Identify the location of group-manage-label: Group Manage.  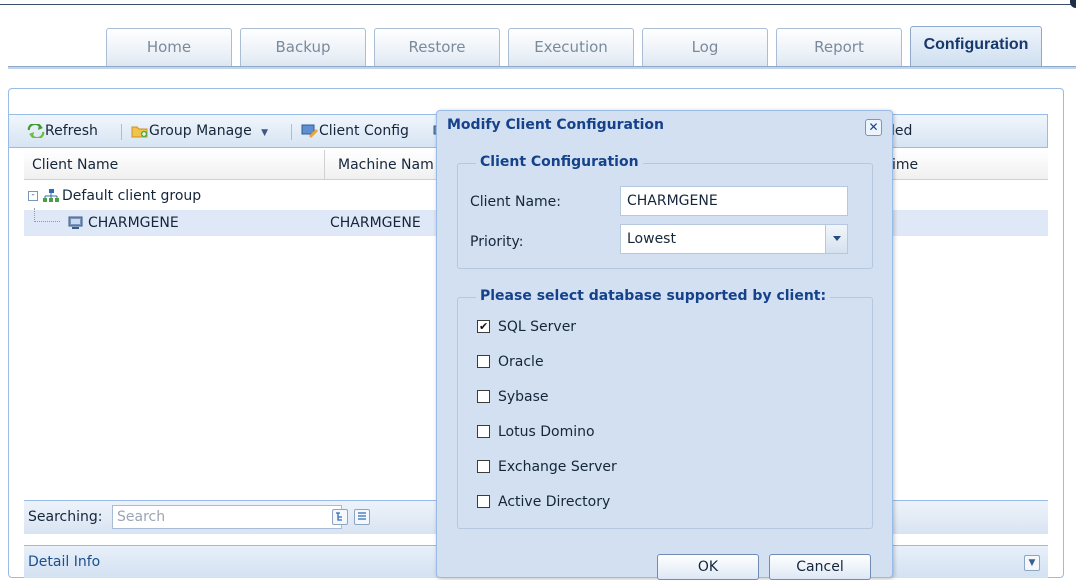
(200, 131).